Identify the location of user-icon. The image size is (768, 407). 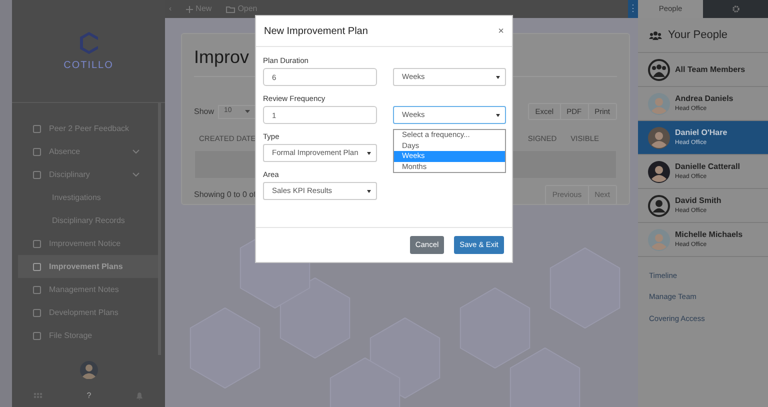
(659, 205).